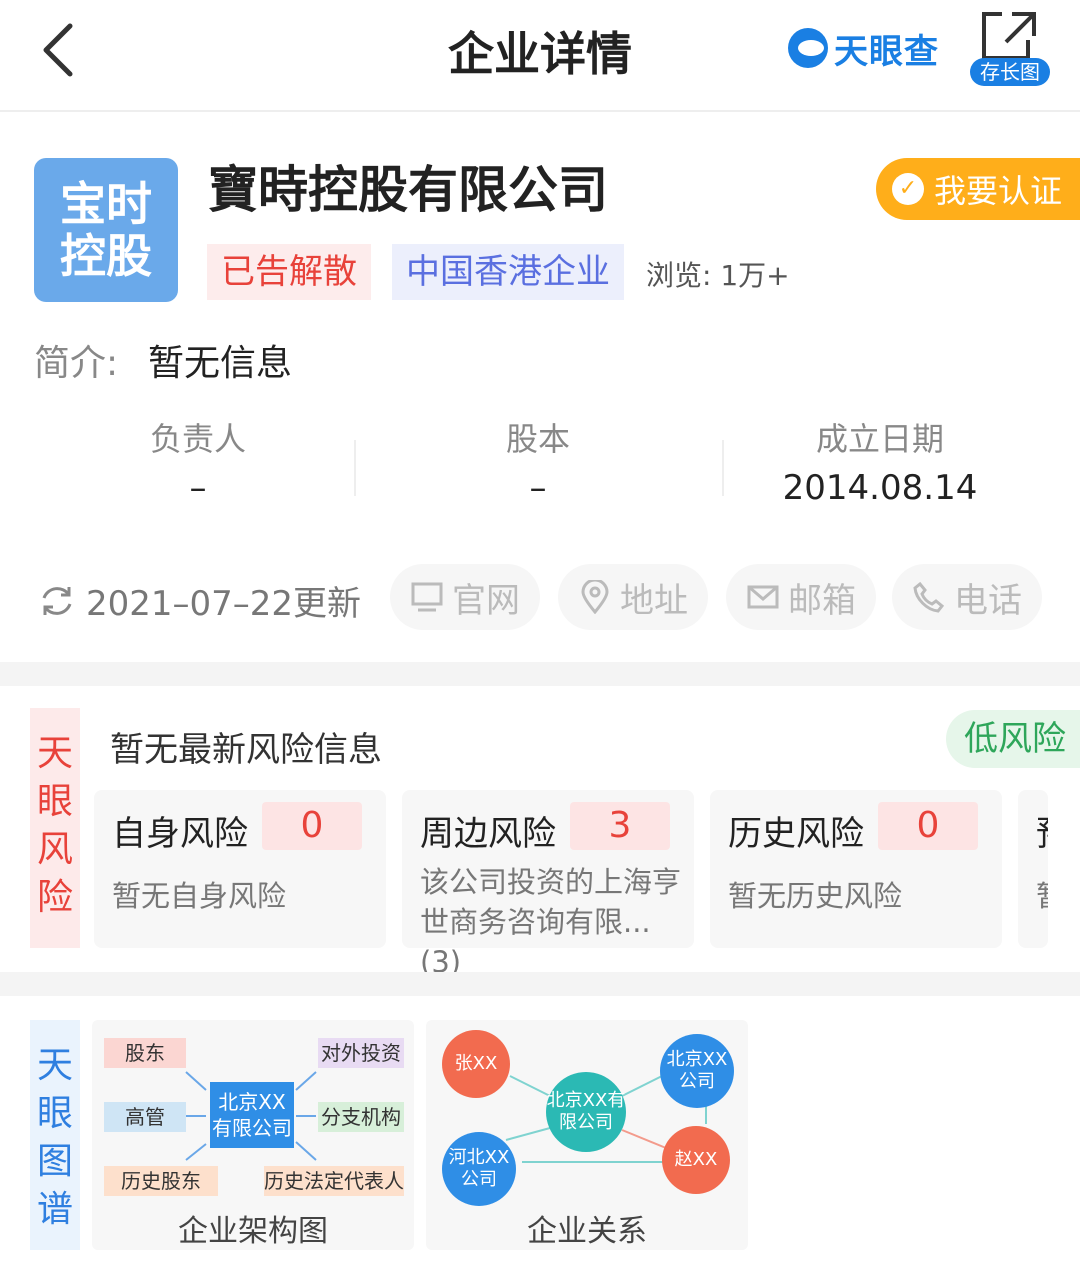 The width and height of the screenshot is (1080, 1276). I want to click on email-button: 邮箱, so click(801, 597).